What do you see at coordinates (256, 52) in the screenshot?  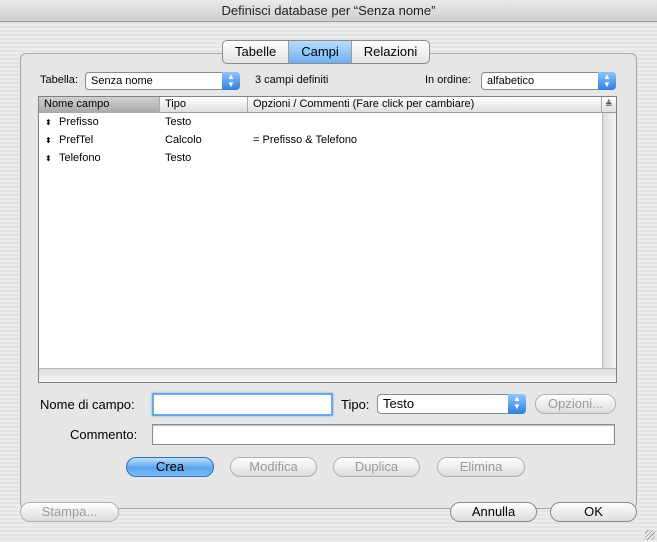 I see `tab-tabelle: Tabelle` at bounding box center [256, 52].